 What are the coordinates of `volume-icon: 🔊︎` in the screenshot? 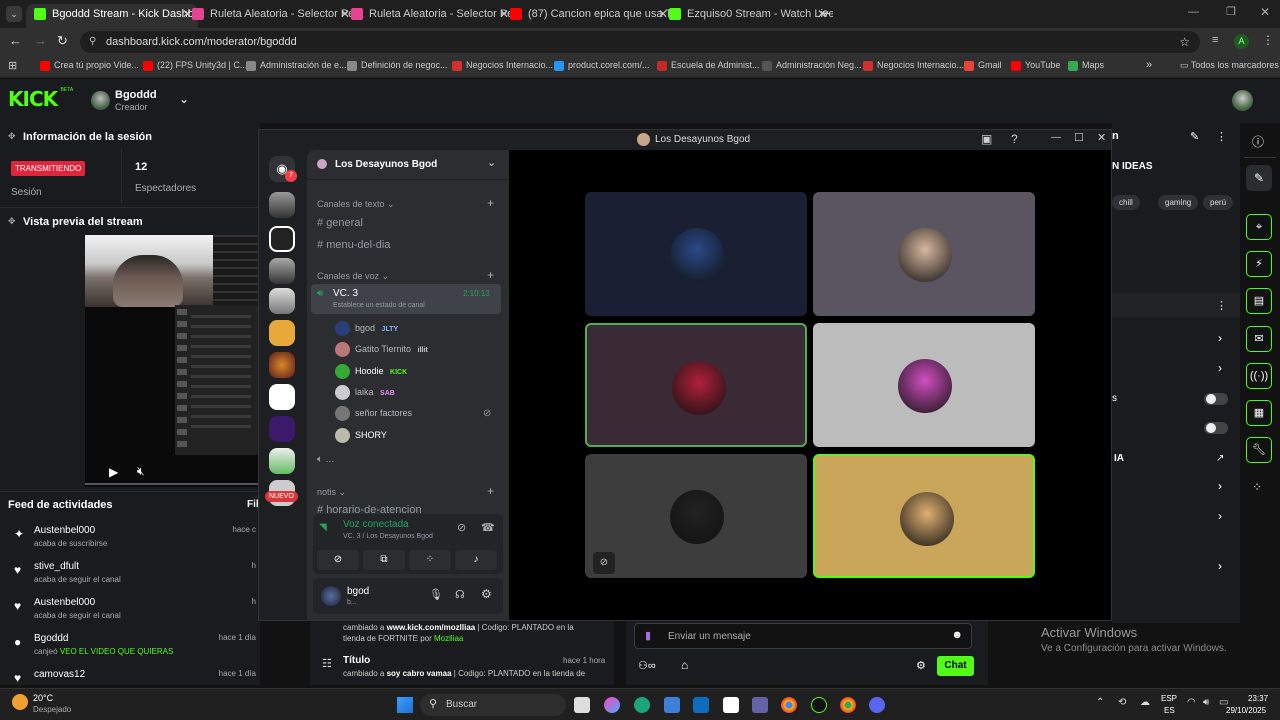 It's located at (1206, 702).